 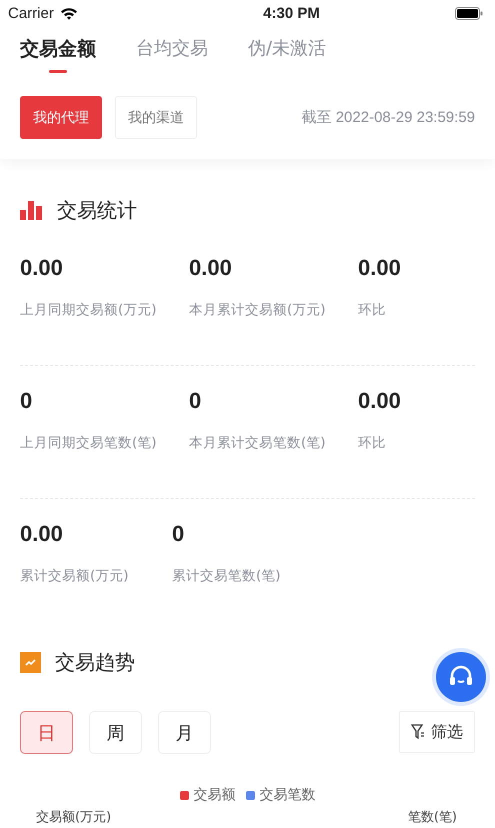 What do you see at coordinates (461, 677) in the screenshot?
I see `customer-service-button` at bounding box center [461, 677].